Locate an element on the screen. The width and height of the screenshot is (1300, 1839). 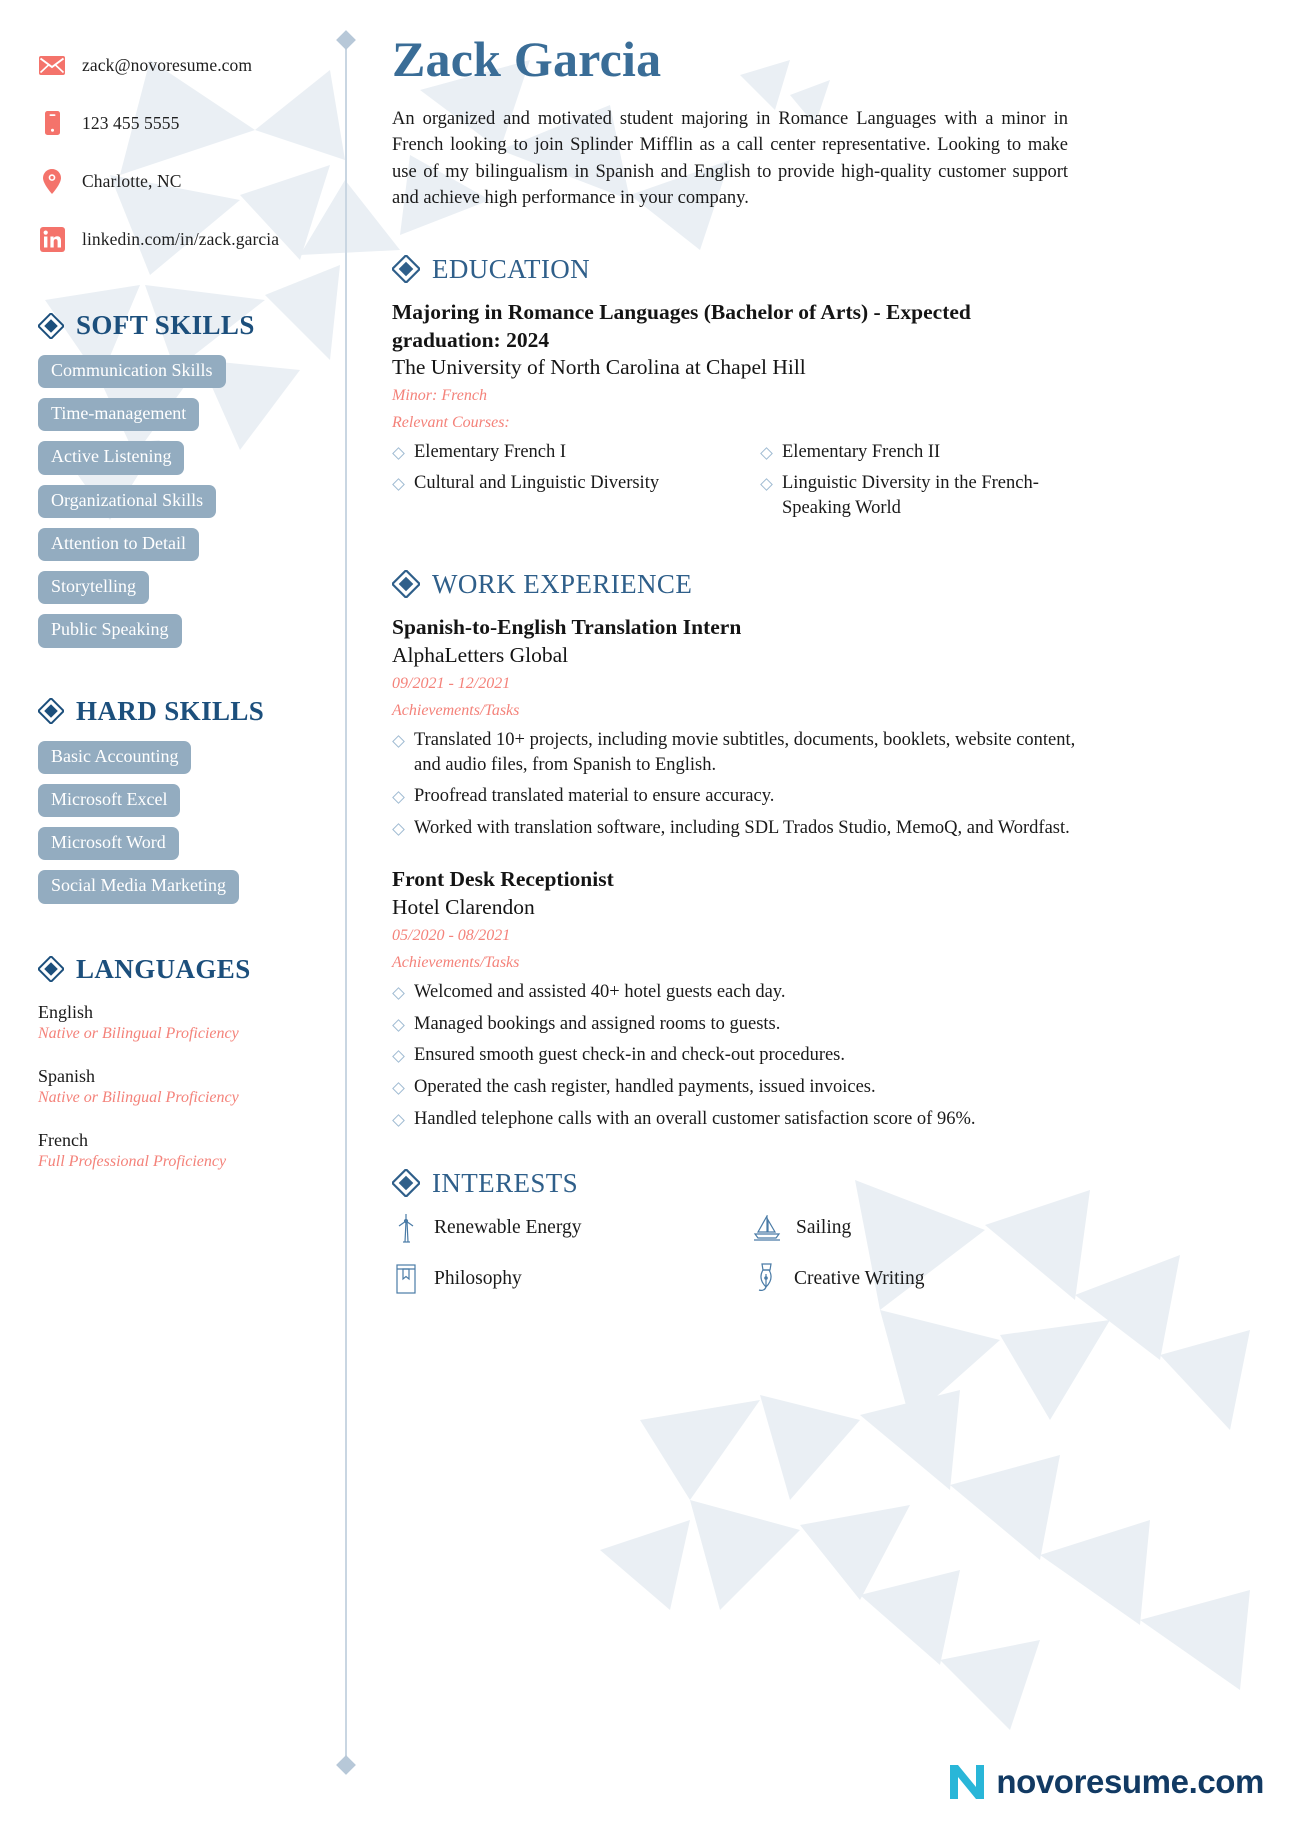
interest-item-philosophy: Philosophy is located at coordinates (572, 1279).